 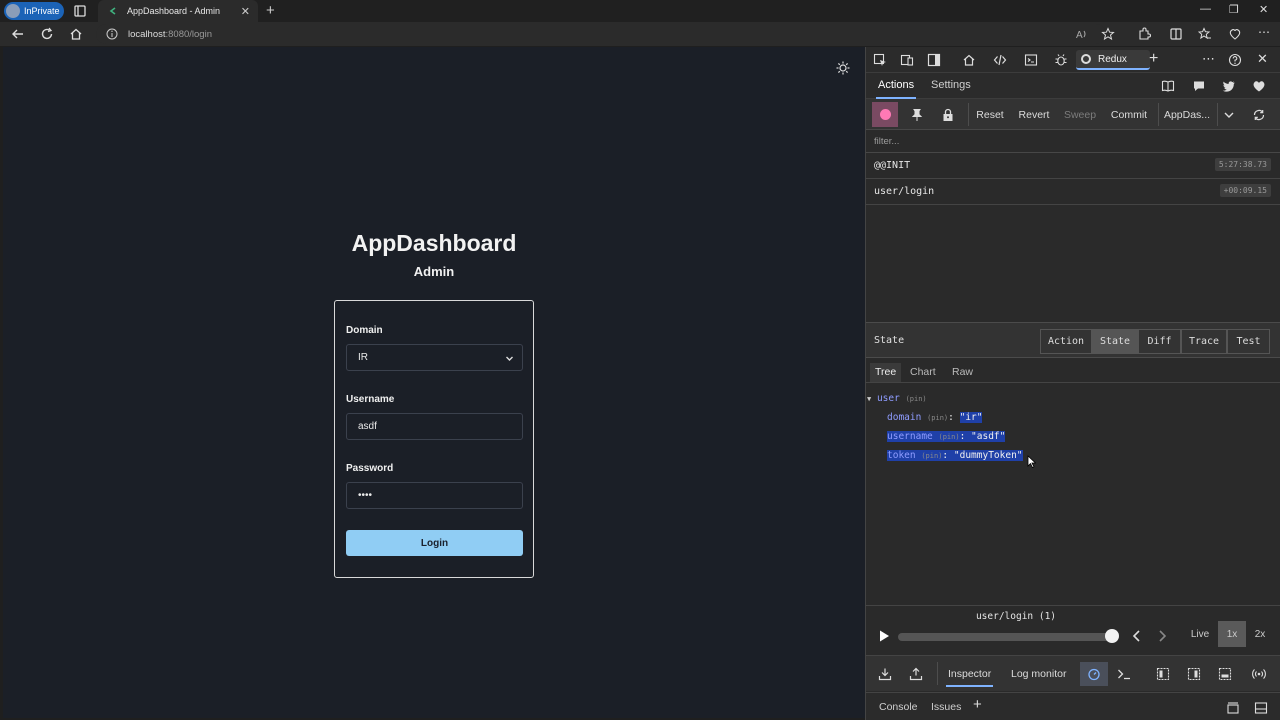 I want to click on new-tab-button: +, so click(x=270, y=11).